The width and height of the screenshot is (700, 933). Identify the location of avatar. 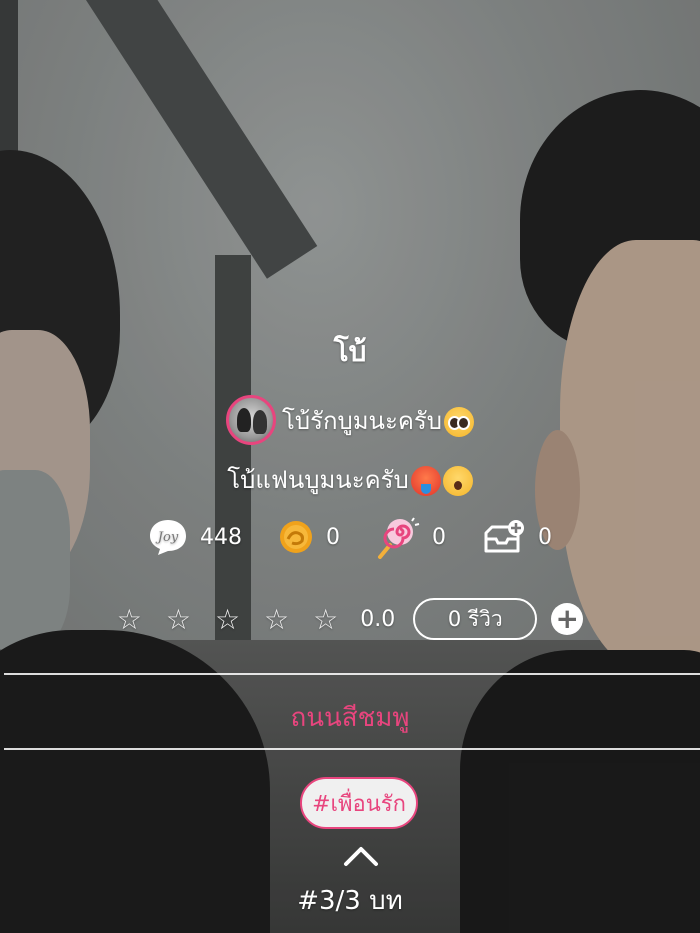
(250, 420).